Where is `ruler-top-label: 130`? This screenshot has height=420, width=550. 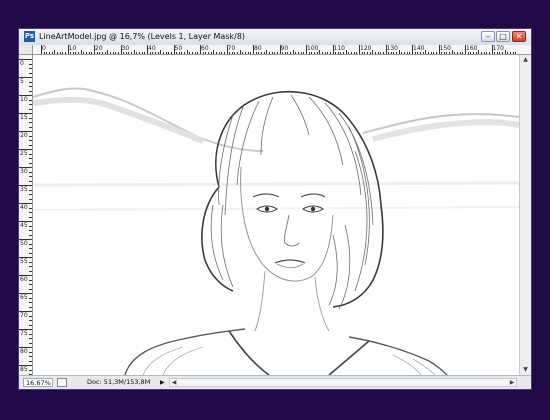 ruler-top-label: 130 is located at coordinates (392, 48).